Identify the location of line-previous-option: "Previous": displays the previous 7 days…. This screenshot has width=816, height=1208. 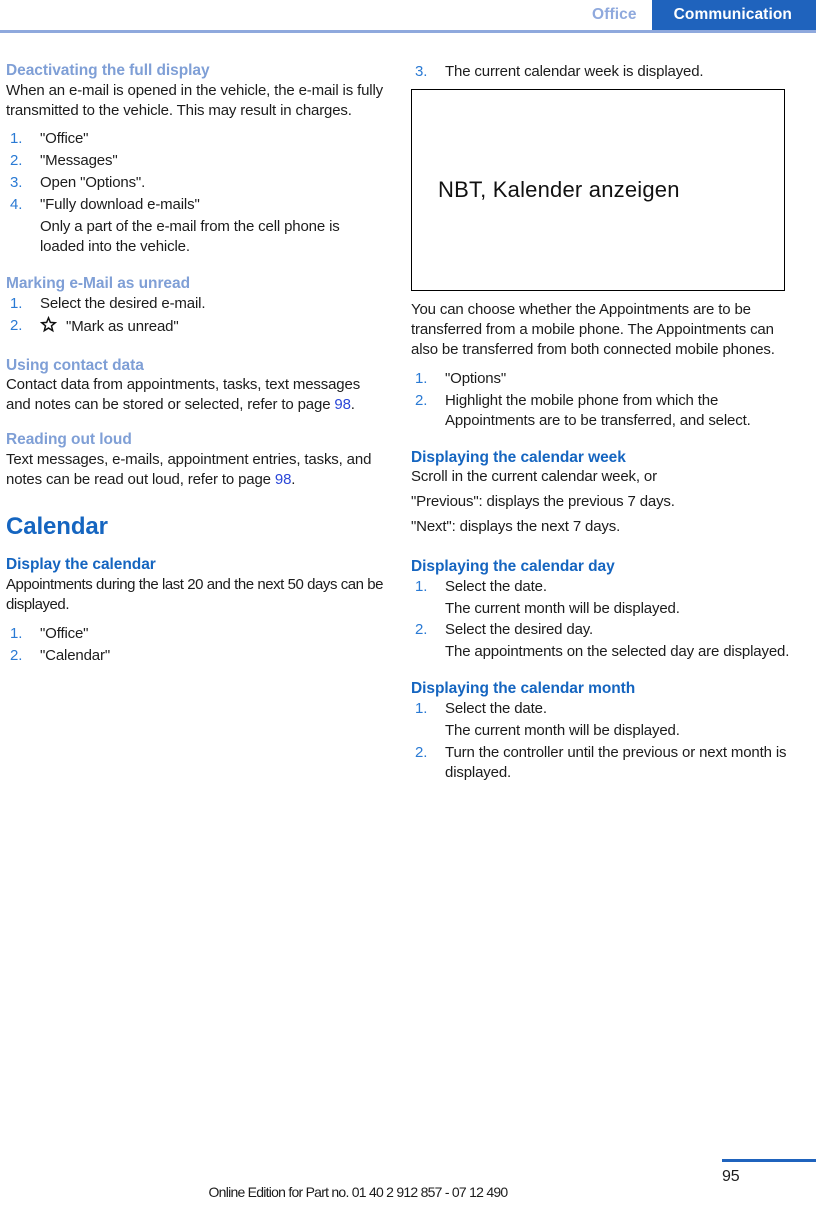
(543, 502).